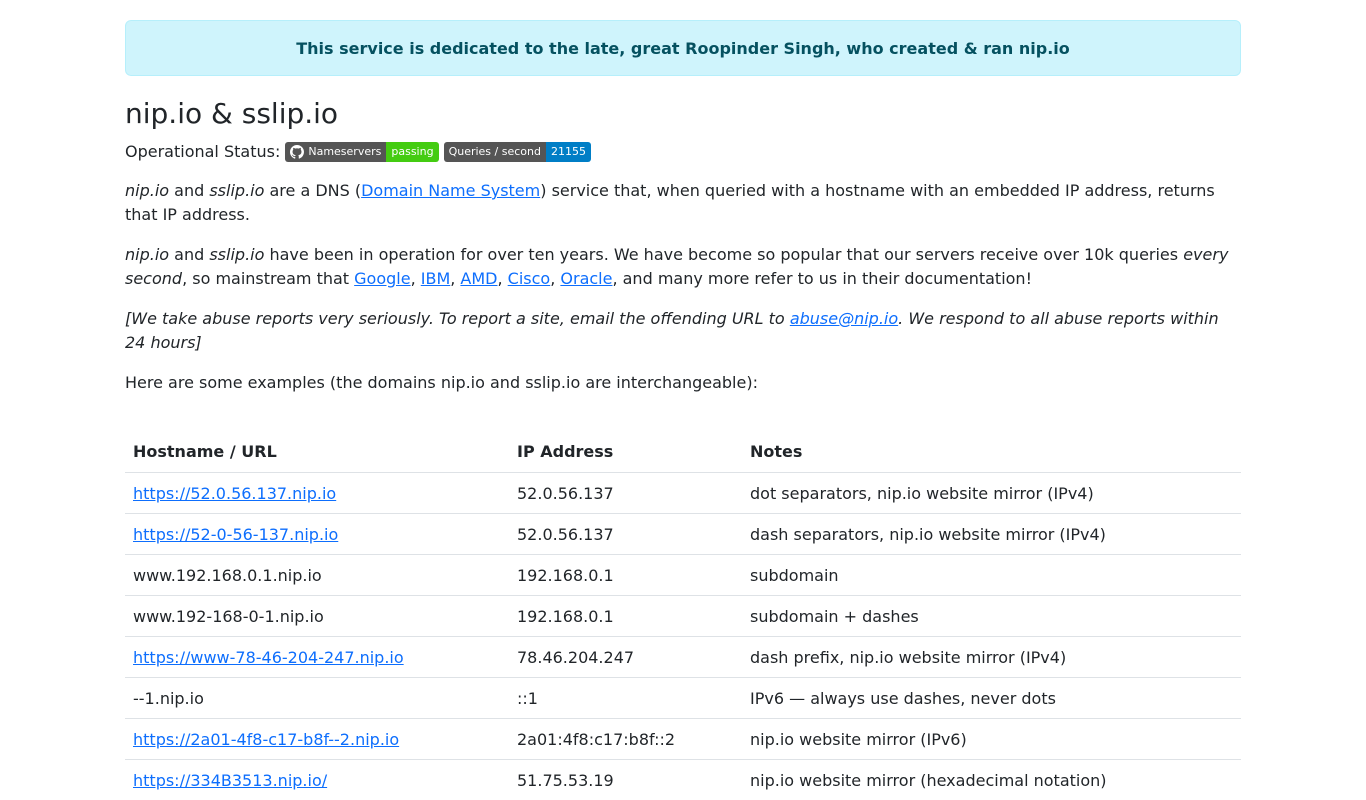 The height and width of the screenshot is (800, 1366). I want to click on github-icon, so click(297, 152).